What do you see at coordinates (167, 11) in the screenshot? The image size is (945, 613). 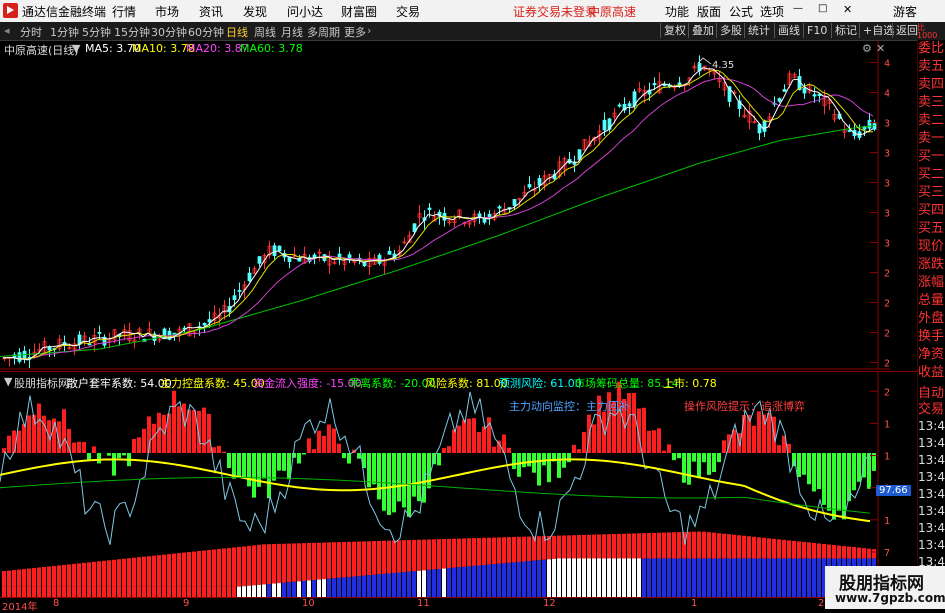 I see `menu-shichang: 市场` at bounding box center [167, 11].